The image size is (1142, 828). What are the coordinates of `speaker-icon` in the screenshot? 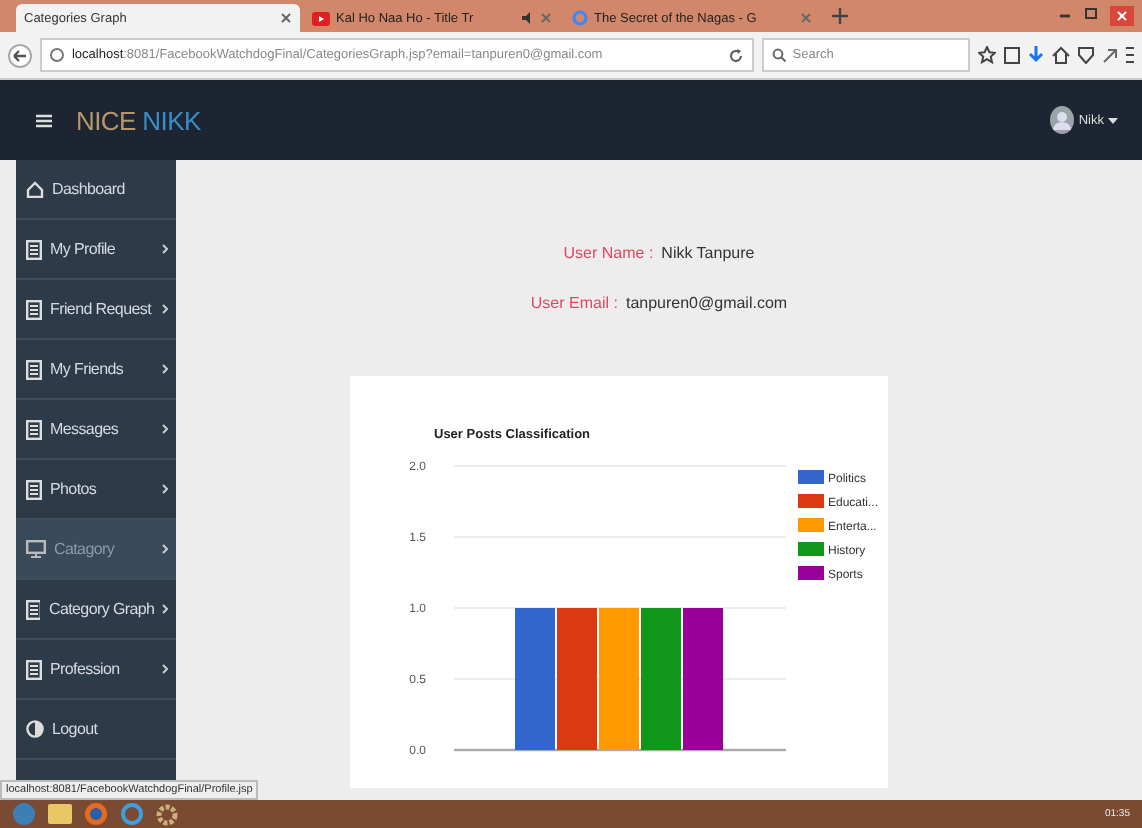 It's located at (528, 18).